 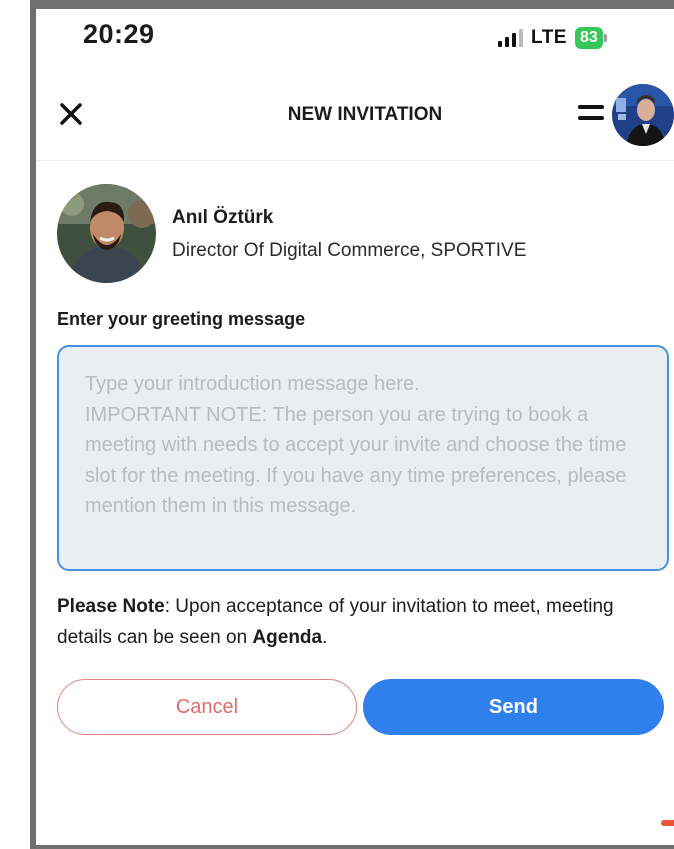 I want to click on agenda-link: Agenda, so click(x=287, y=637).